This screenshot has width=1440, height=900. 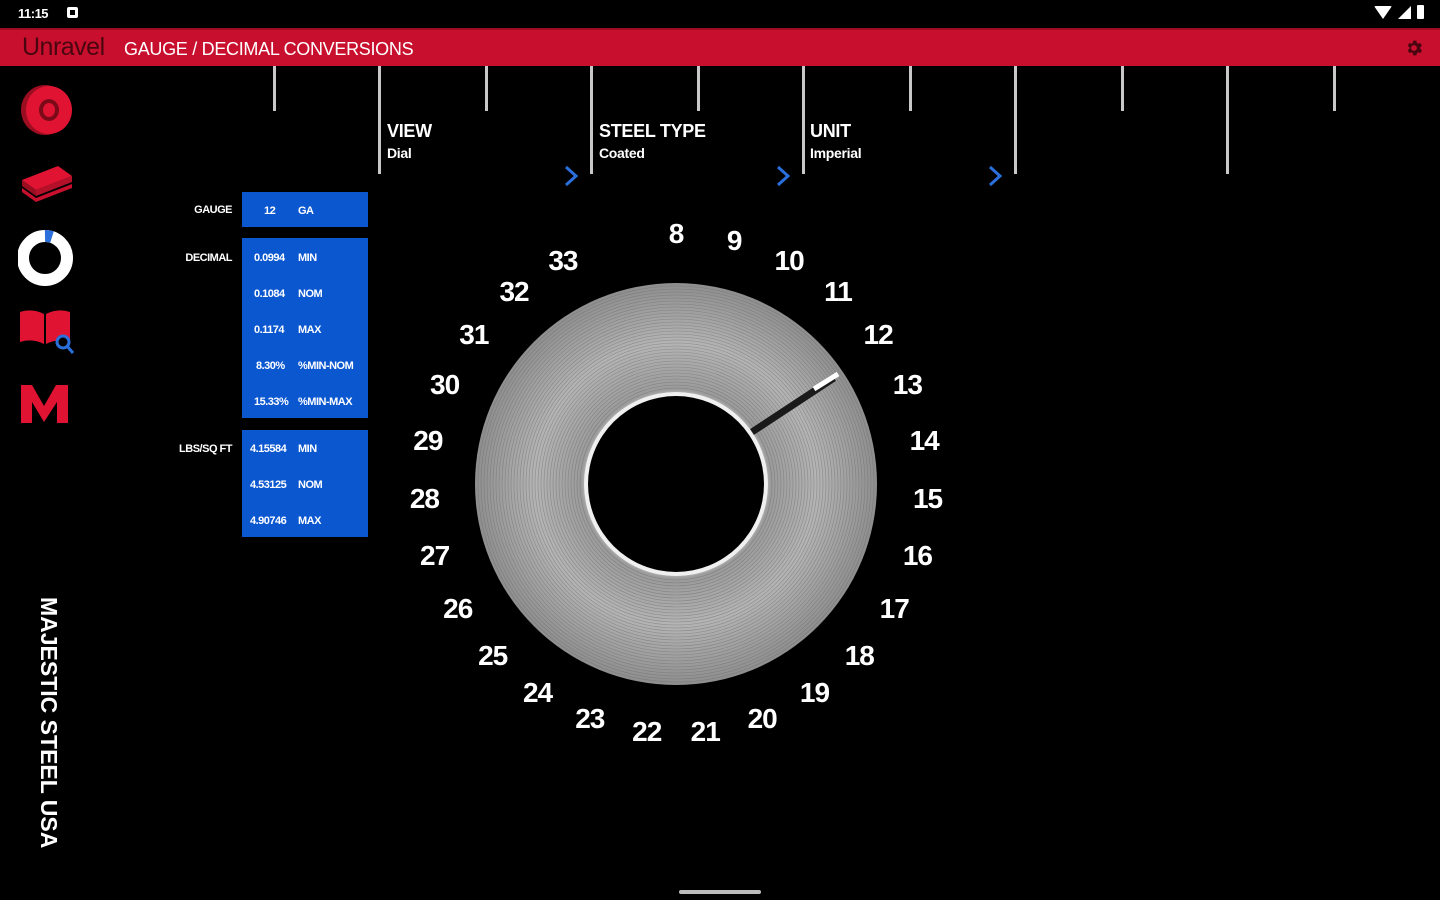 I want to click on dial-number: 9, so click(x=735, y=241).